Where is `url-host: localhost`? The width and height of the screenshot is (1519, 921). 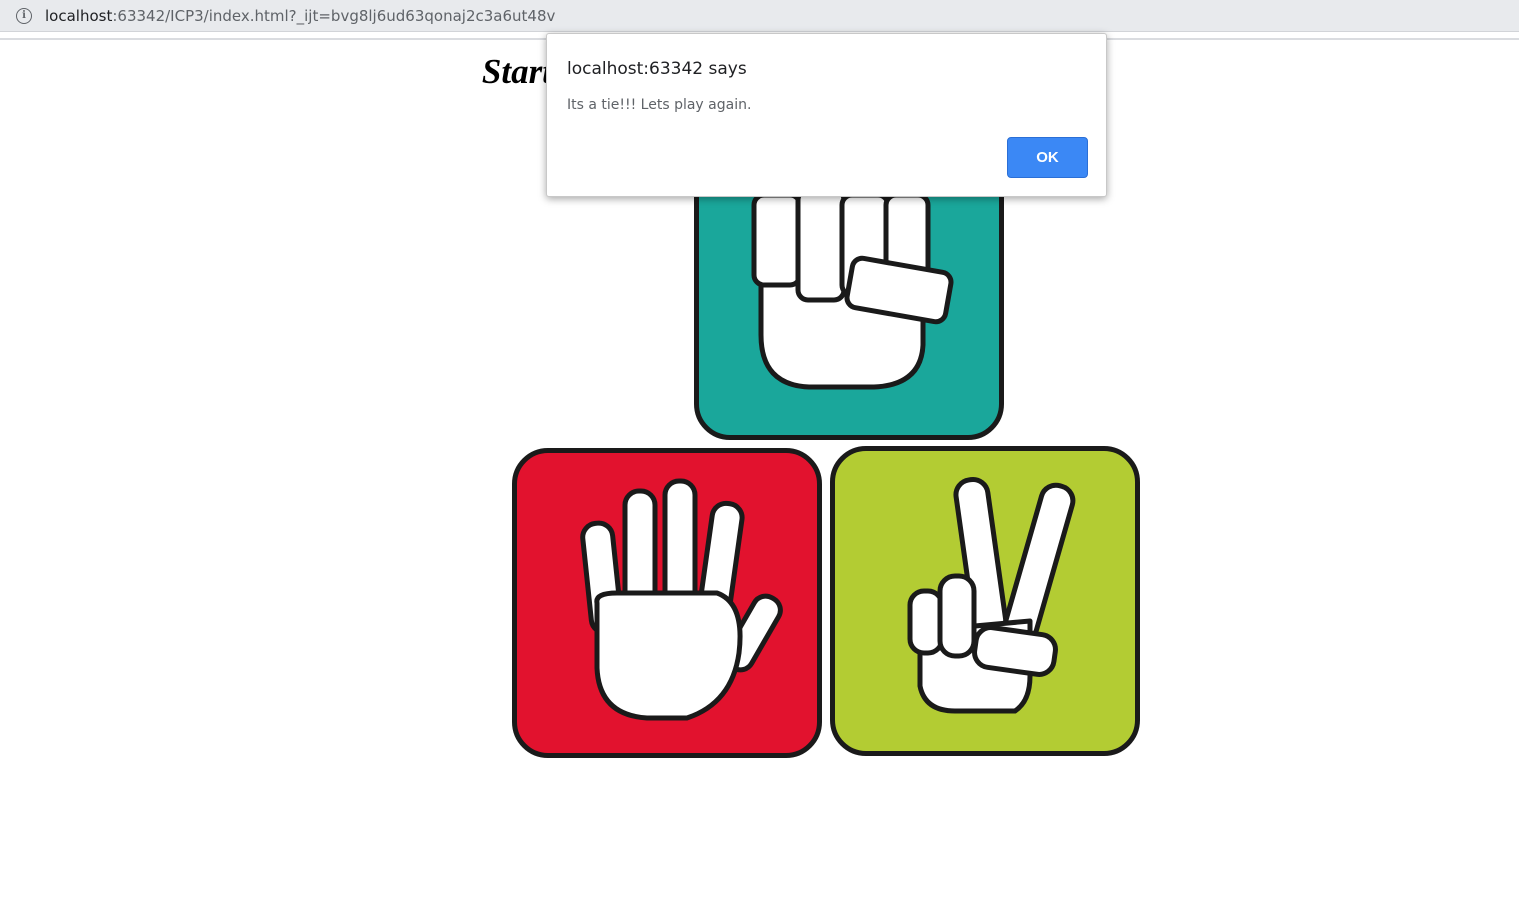 url-host: localhost is located at coordinates (79, 16).